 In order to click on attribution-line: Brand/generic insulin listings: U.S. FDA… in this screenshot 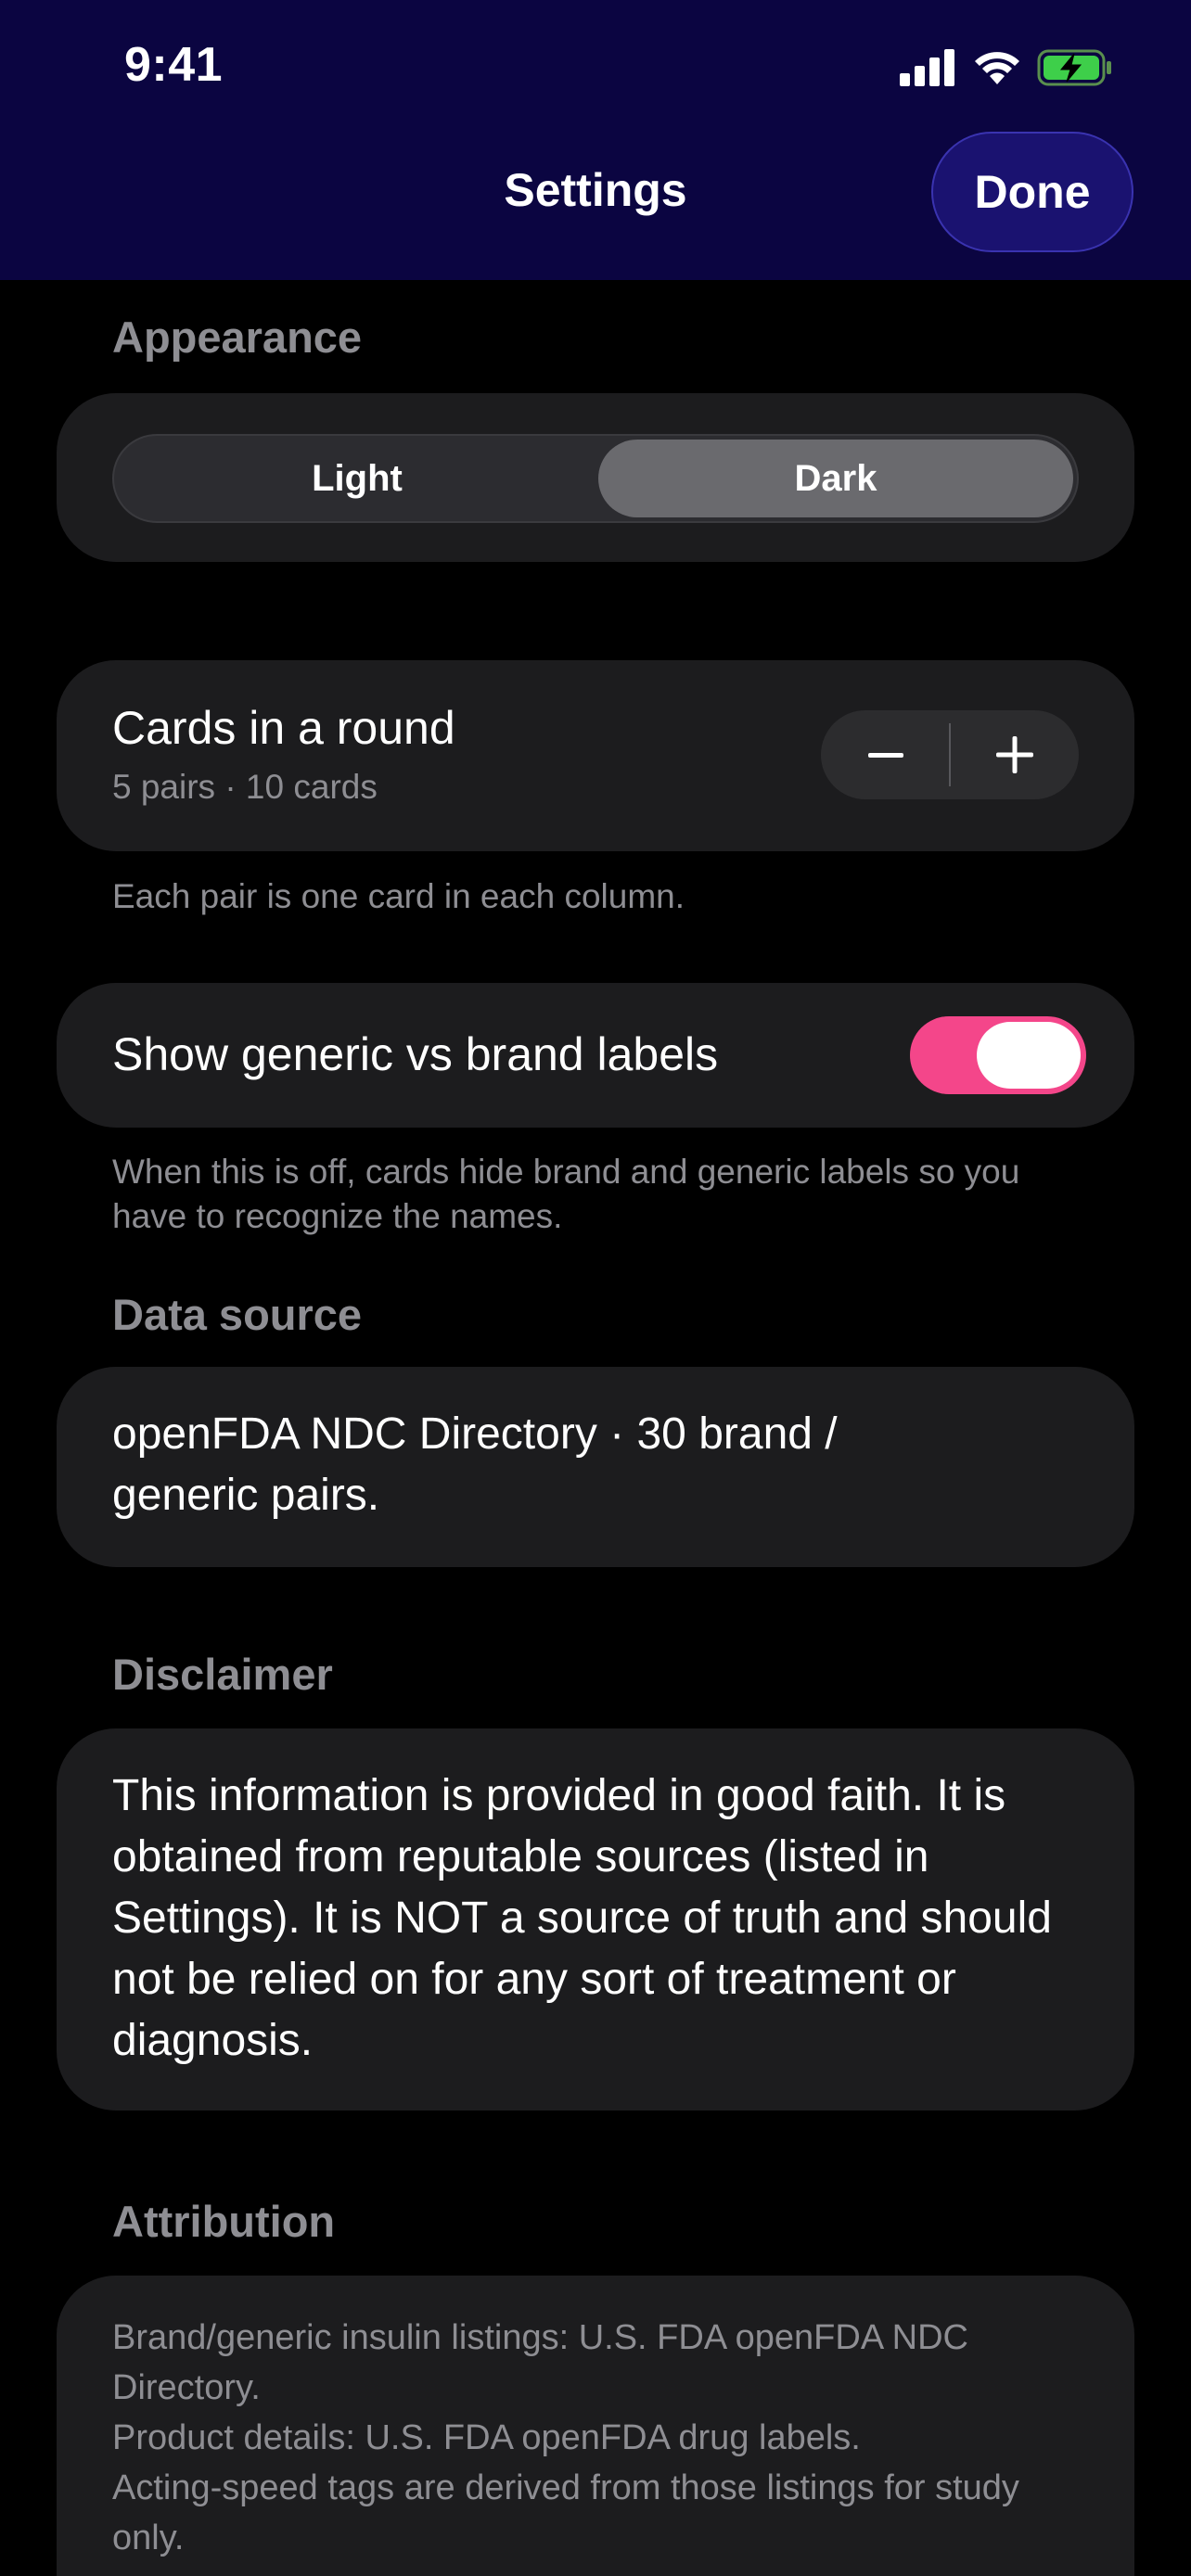, I will do `click(540, 2362)`.